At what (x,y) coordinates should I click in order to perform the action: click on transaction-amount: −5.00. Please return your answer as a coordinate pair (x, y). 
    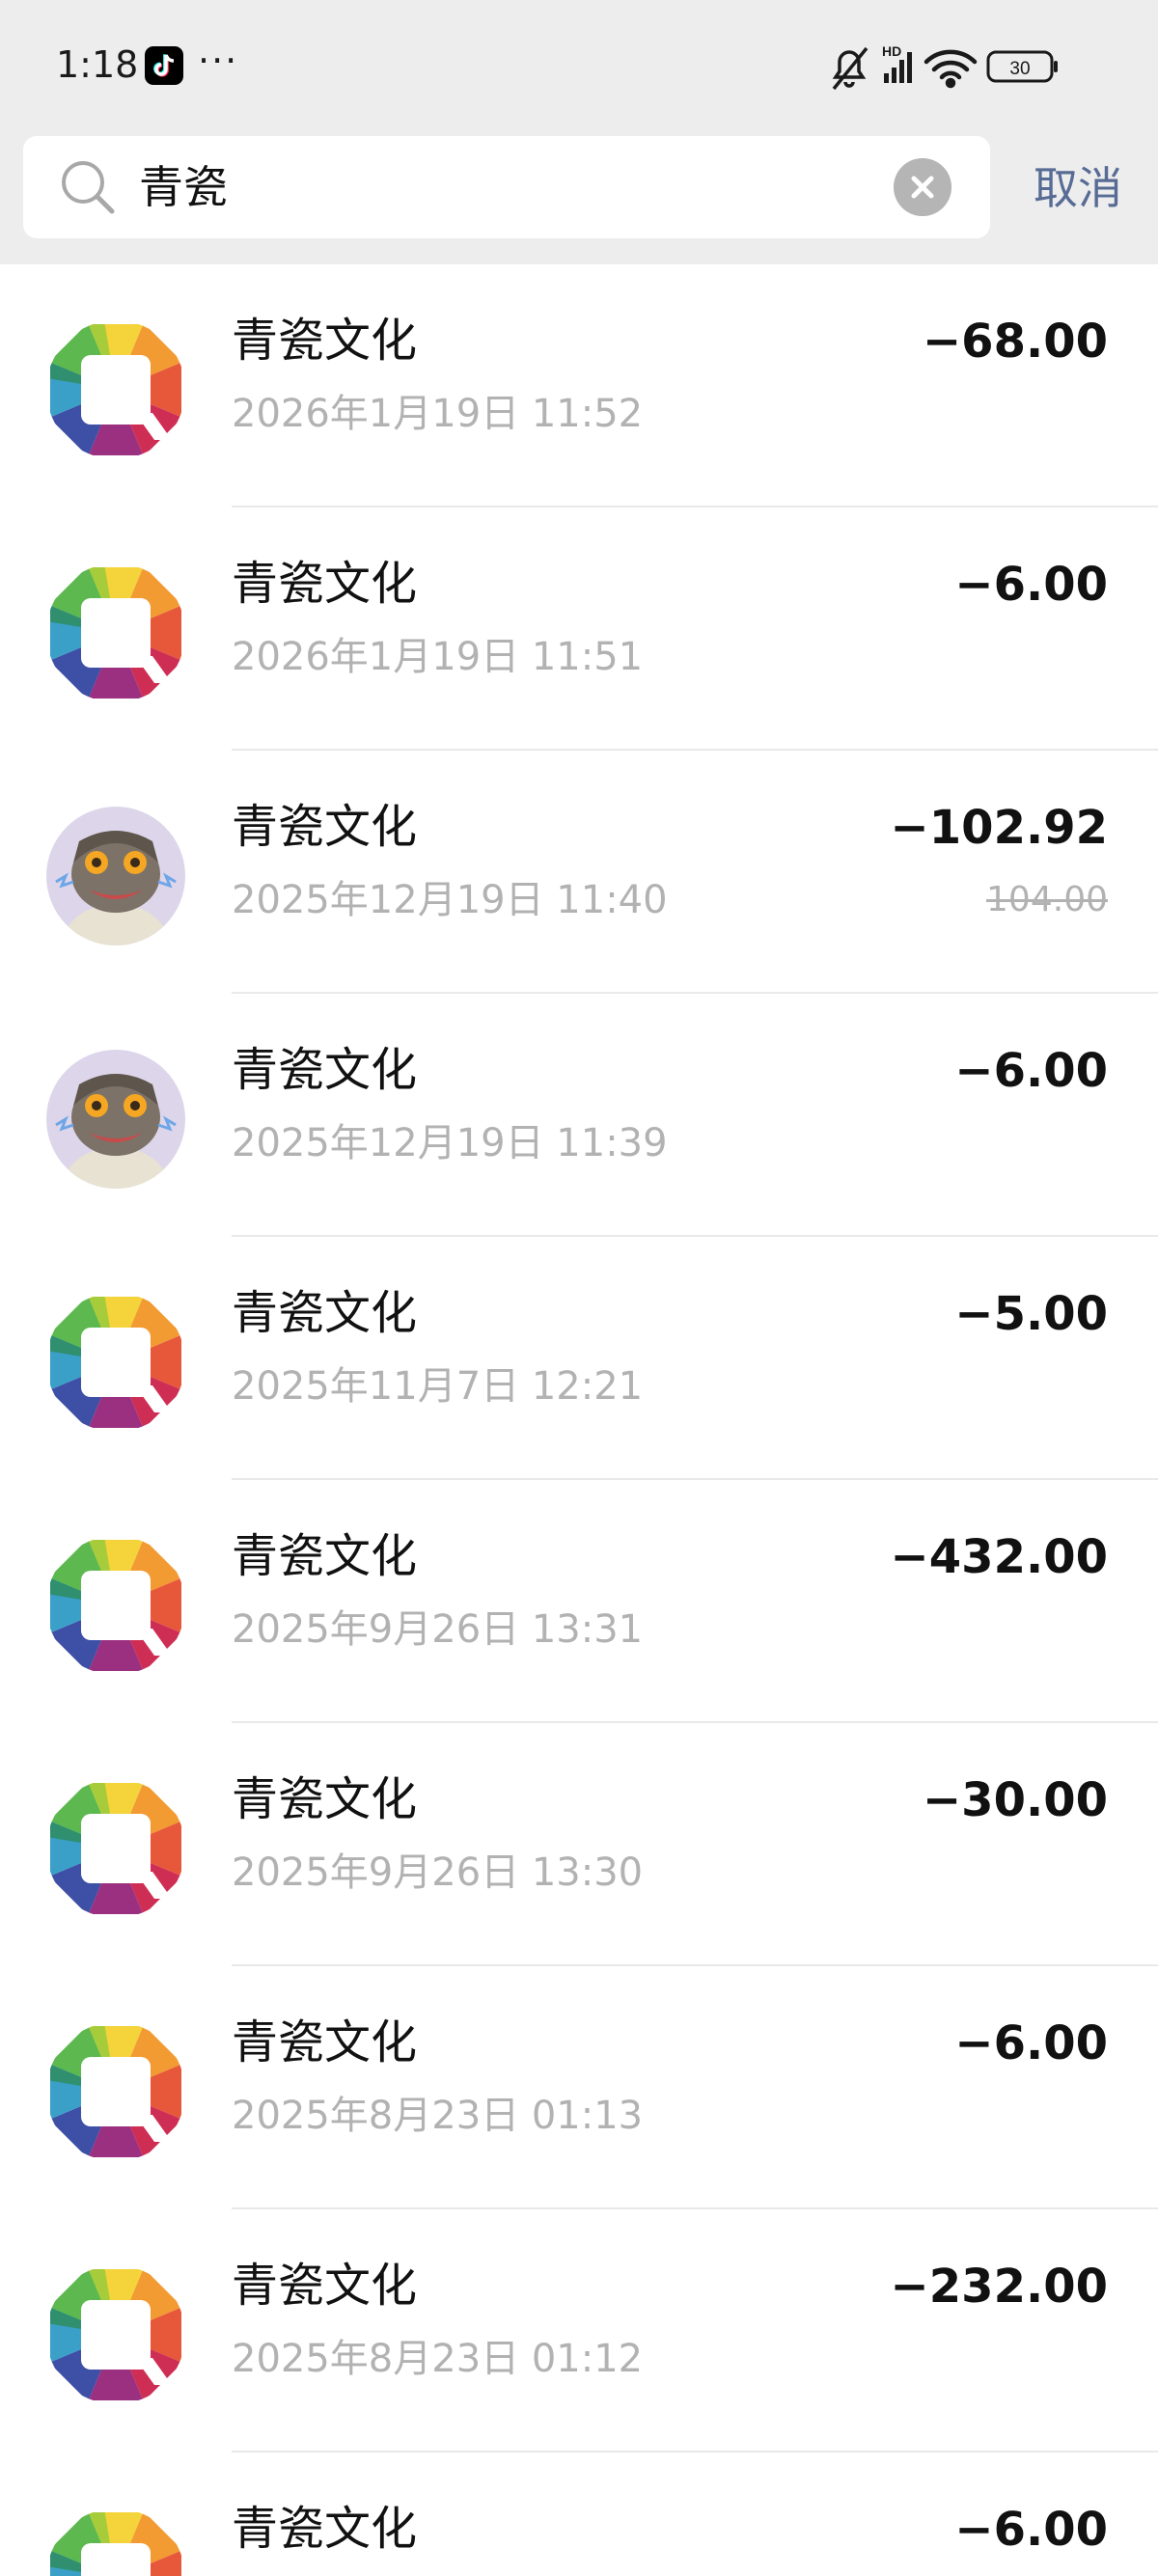
    Looking at the image, I should click on (1031, 1314).